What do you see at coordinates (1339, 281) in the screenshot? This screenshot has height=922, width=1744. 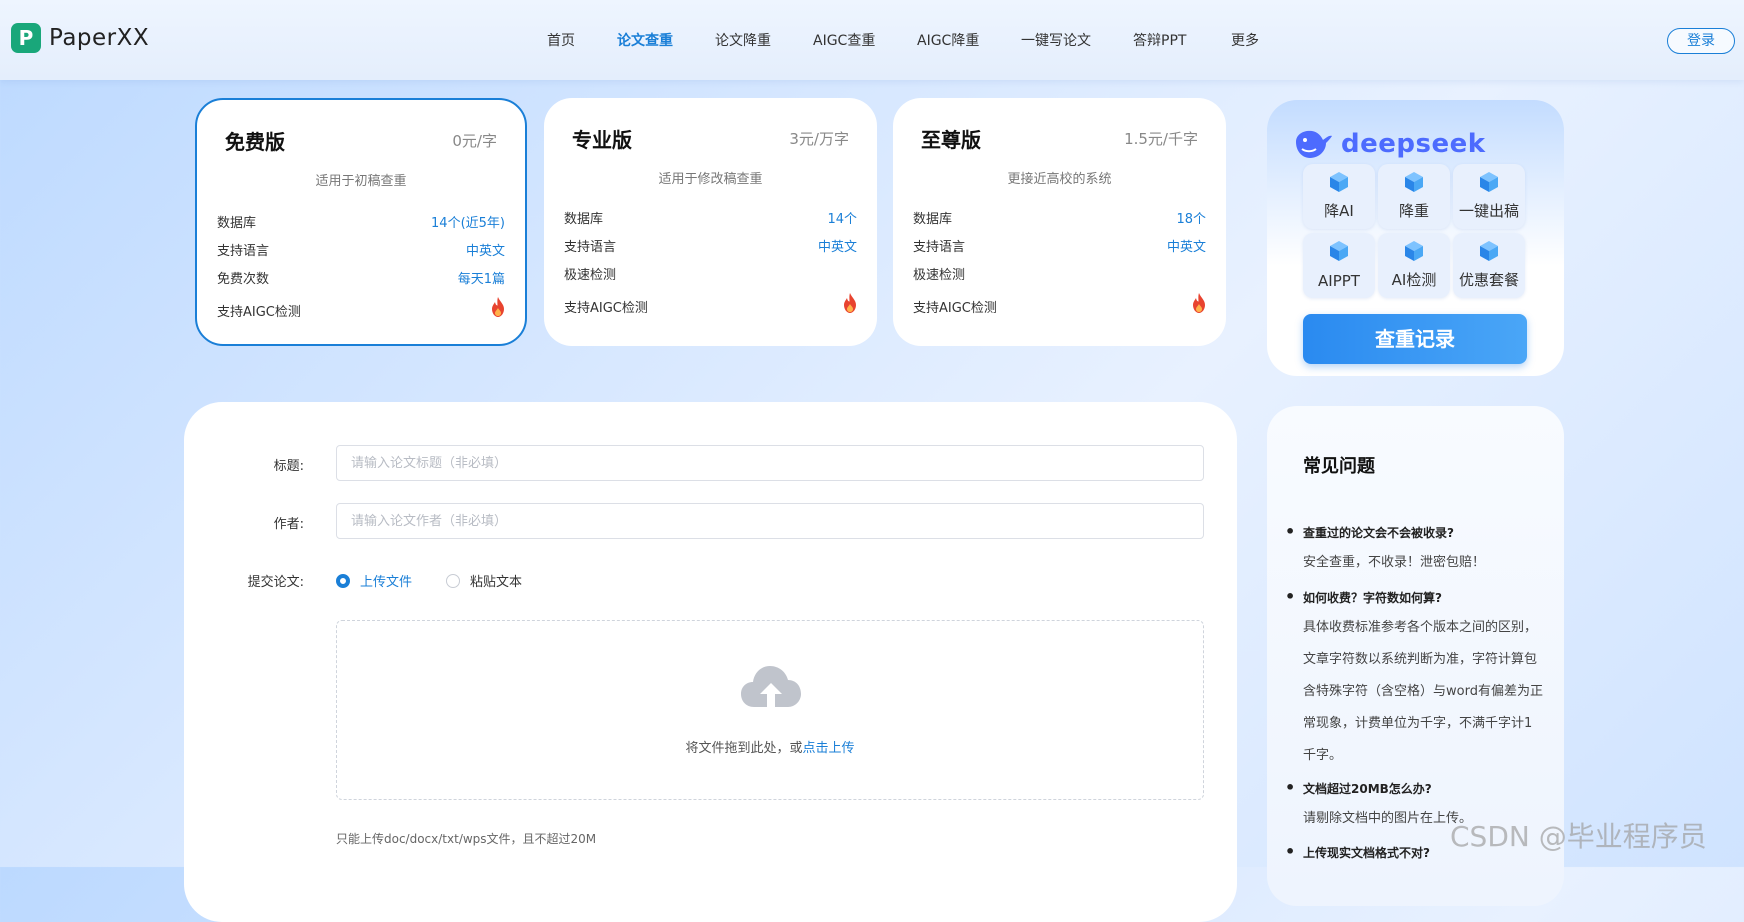 I see `tile-label: AIPPT` at bounding box center [1339, 281].